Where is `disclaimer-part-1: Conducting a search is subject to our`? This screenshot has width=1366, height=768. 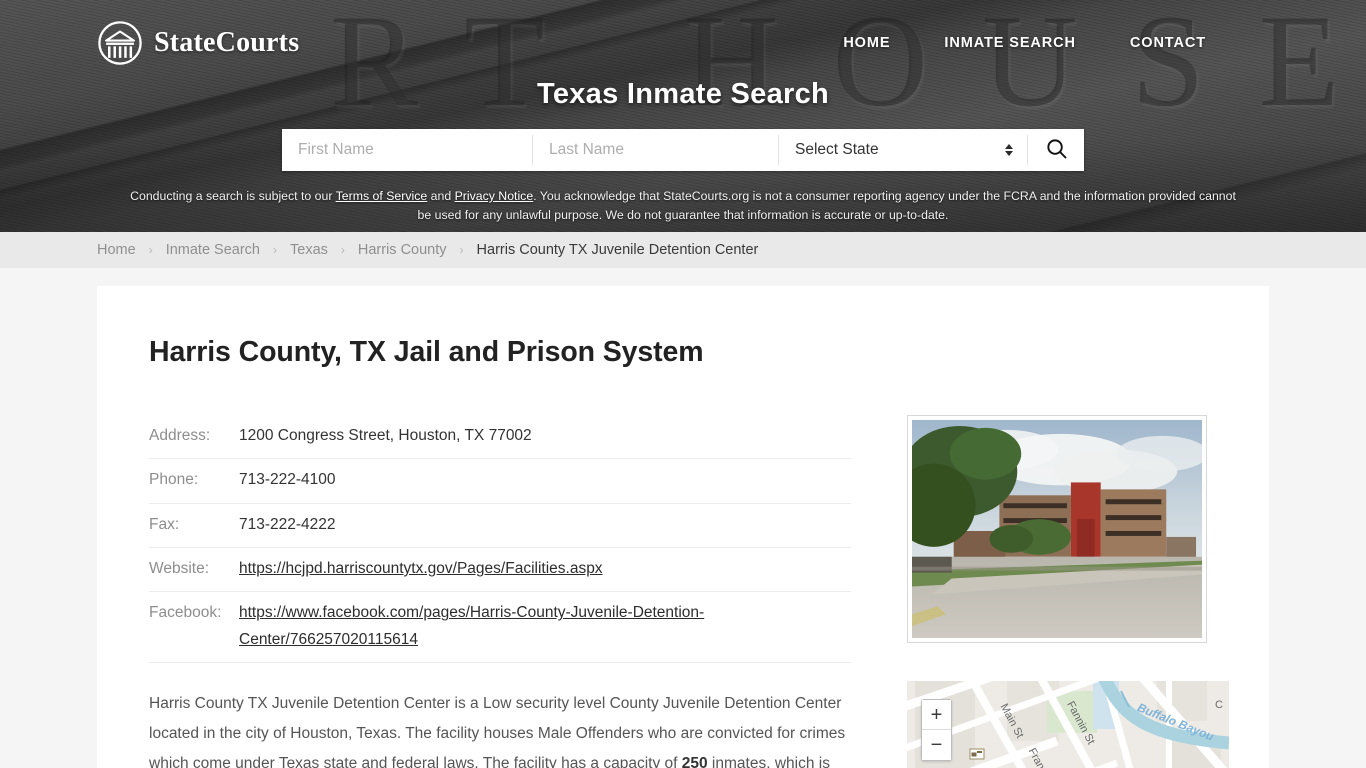 disclaimer-part-1: Conducting a search is subject to our is located at coordinates (233, 196).